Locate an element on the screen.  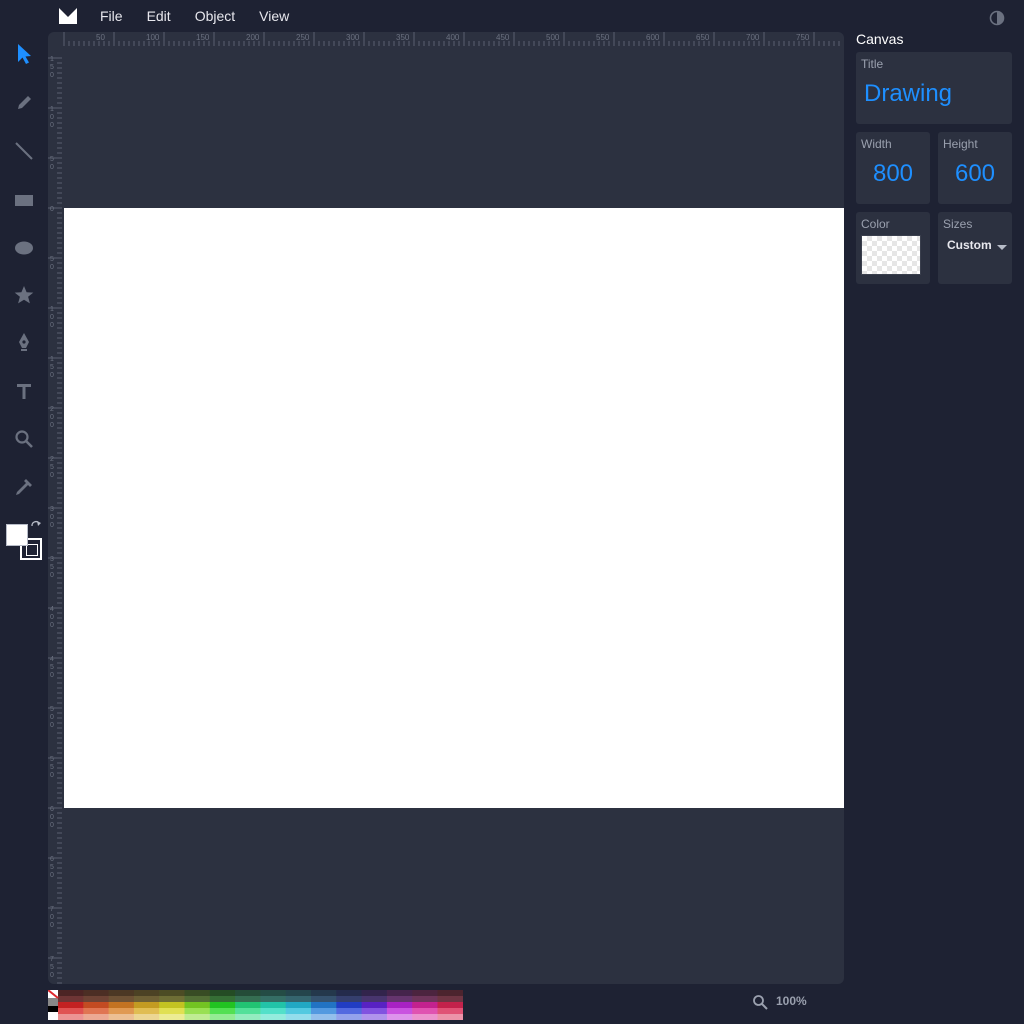
zoom-icon is located at coordinates (760, 1002).